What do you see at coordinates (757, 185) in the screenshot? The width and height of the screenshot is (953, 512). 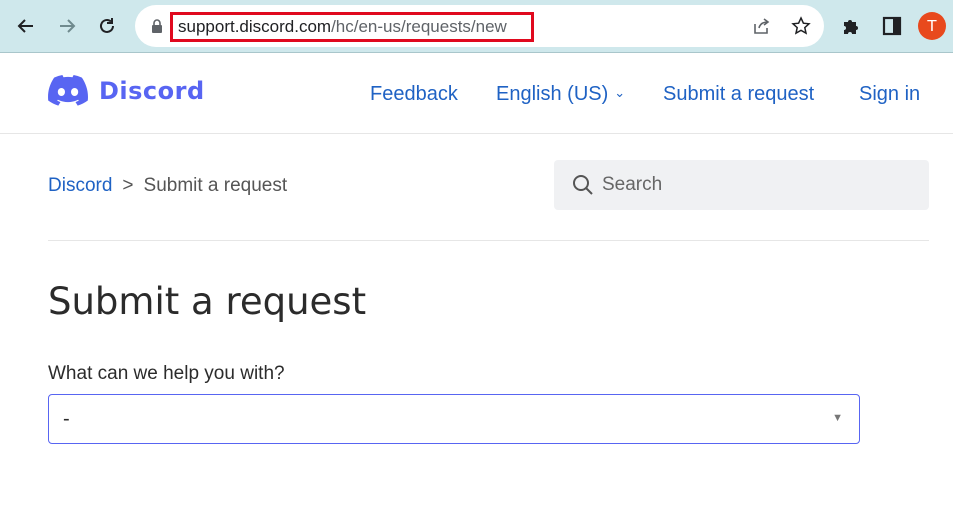 I see `search-input` at bounding box center [757, 185].